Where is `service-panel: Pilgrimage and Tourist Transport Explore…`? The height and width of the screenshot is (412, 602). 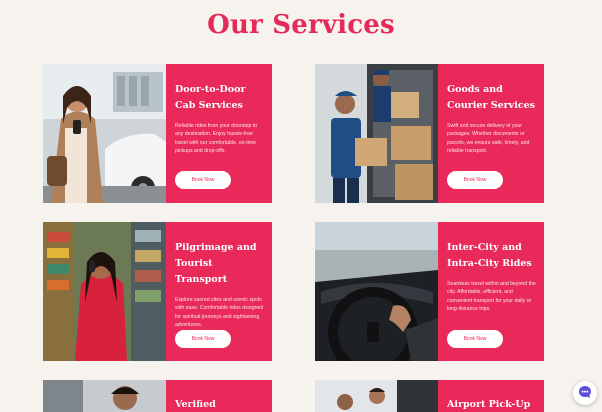
service-panel: Pilgrimage and Tourist Transport Explore… is located at coordinates (219, 291).